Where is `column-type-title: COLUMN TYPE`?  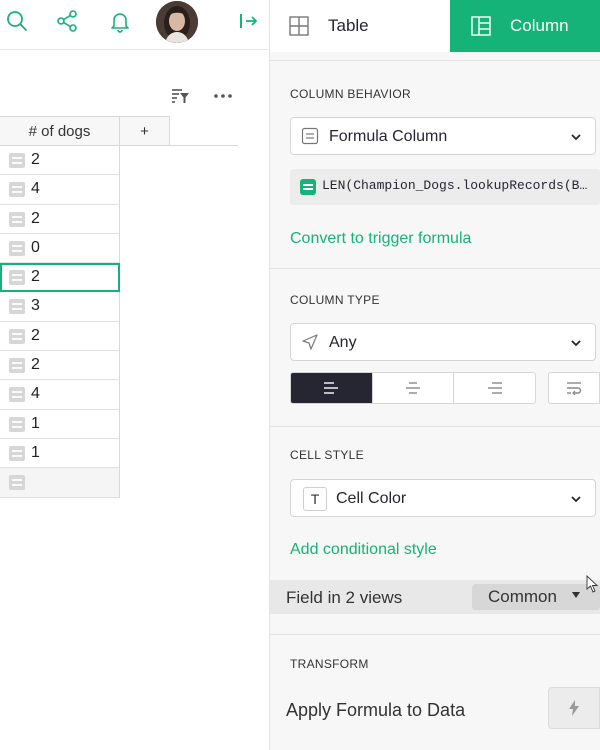 column-type-title: COLUMN TYPE is located at coordinates (335, 300).